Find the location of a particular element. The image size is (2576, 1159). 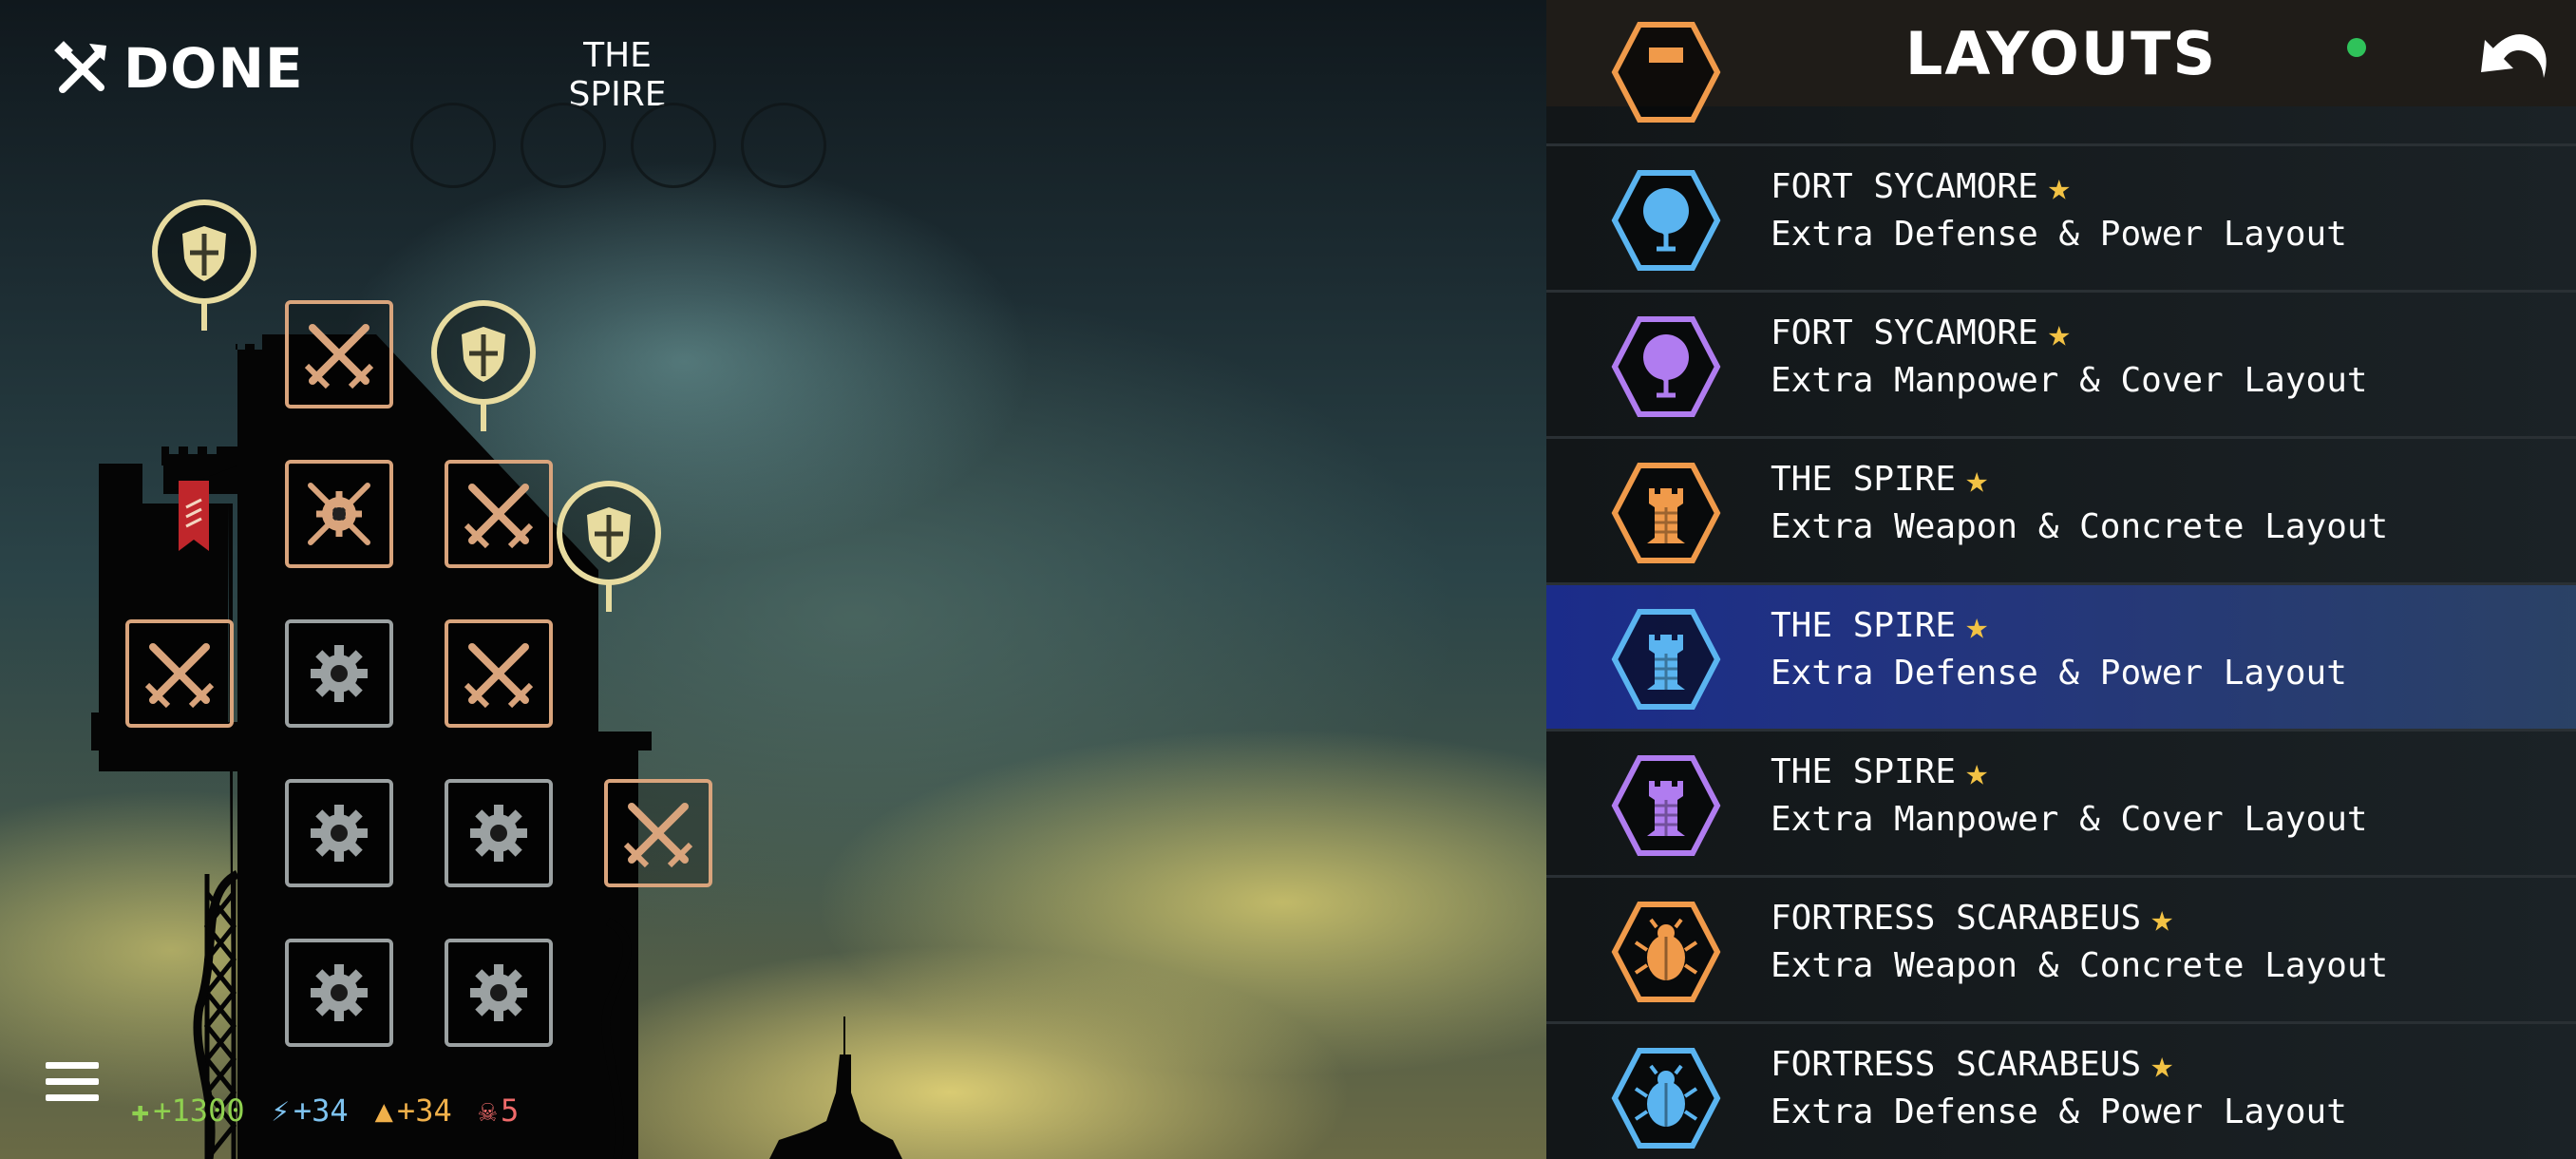

layout-row: THE SPIRE ★ Extra Defense & Power Layout is located at coordinates (2061, 658).